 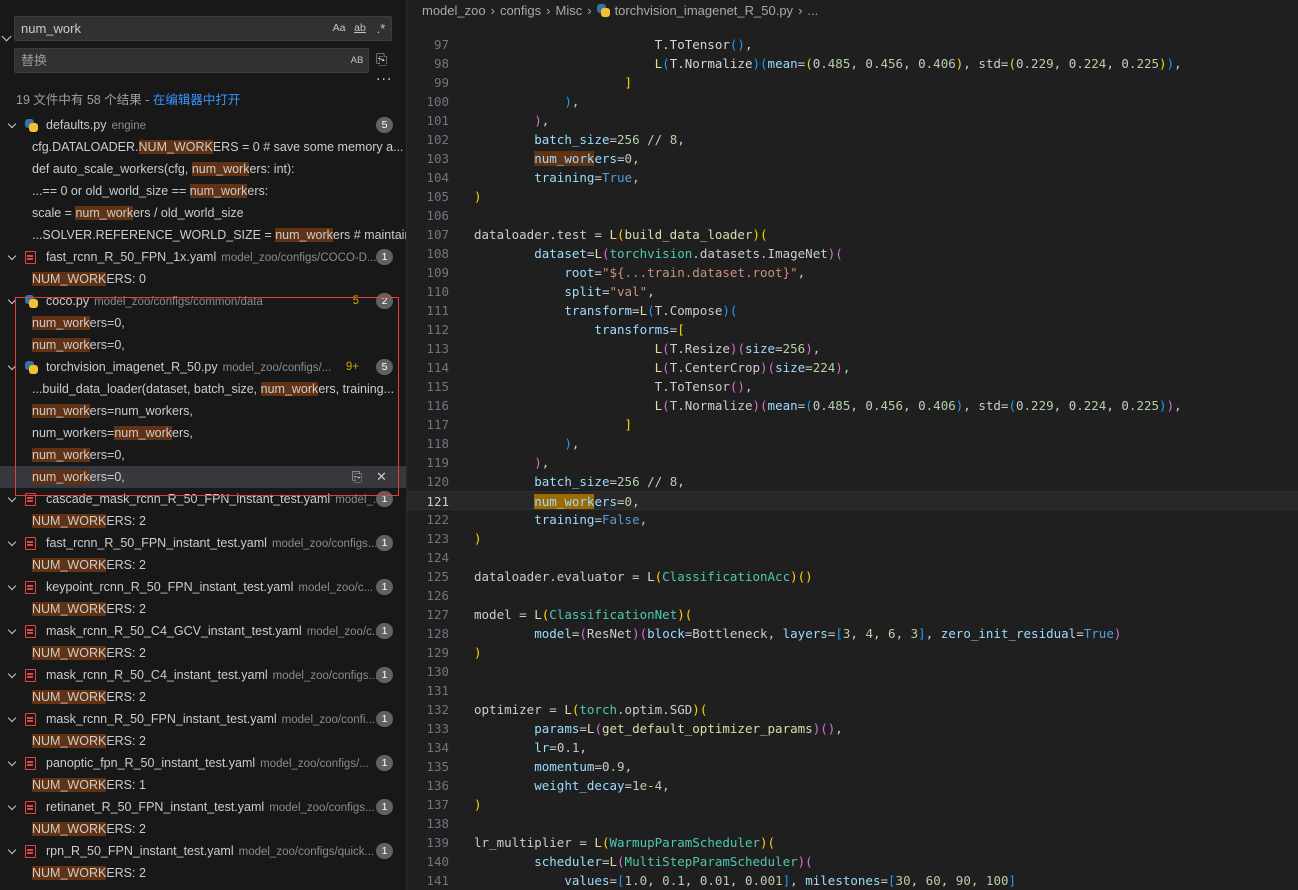 What do you see at coordinates (852, 538) in the screenshot?
I see `code-line: 123)` at bounding box center [852, 538].